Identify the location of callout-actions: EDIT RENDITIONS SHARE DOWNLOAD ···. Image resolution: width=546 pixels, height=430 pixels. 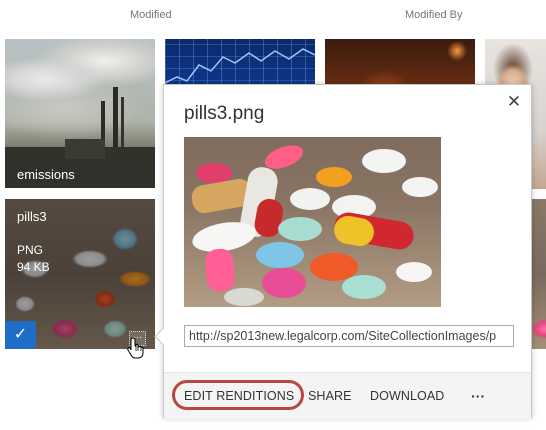
(347, 395).